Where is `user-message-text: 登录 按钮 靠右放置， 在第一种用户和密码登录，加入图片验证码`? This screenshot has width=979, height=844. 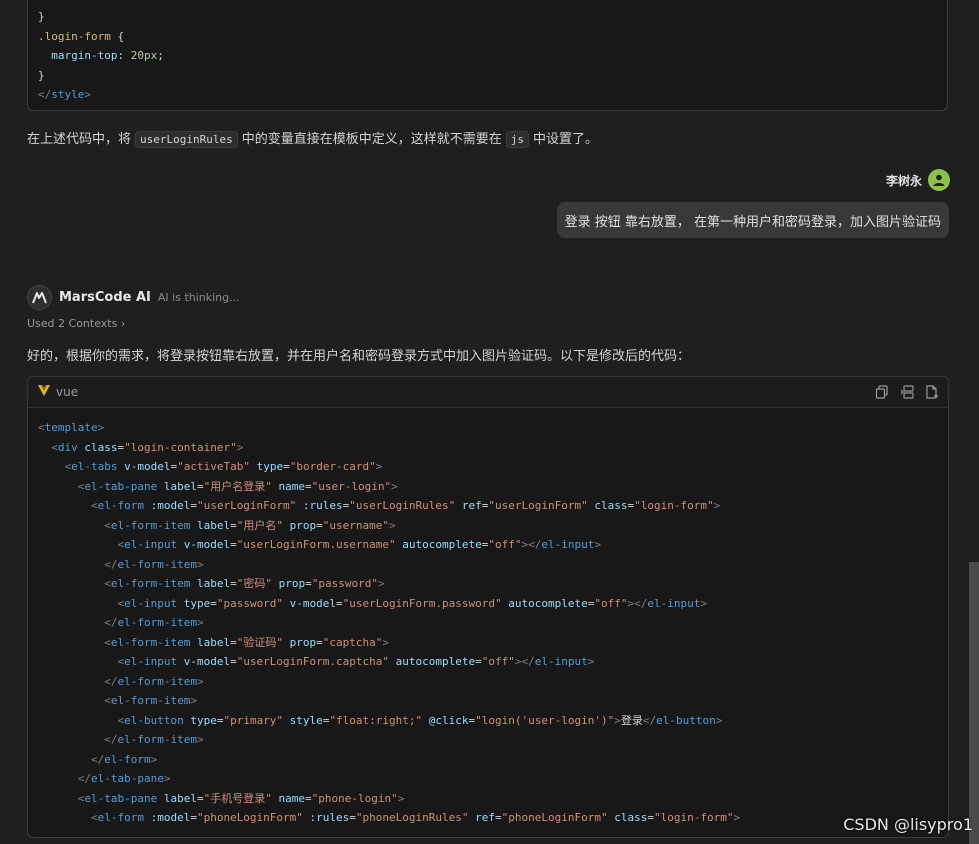
user-message-text: 登录 按钮 靠右放置， 在第一种用户和密码登录，加入图片验证码 is located at coordinates (752, 222).